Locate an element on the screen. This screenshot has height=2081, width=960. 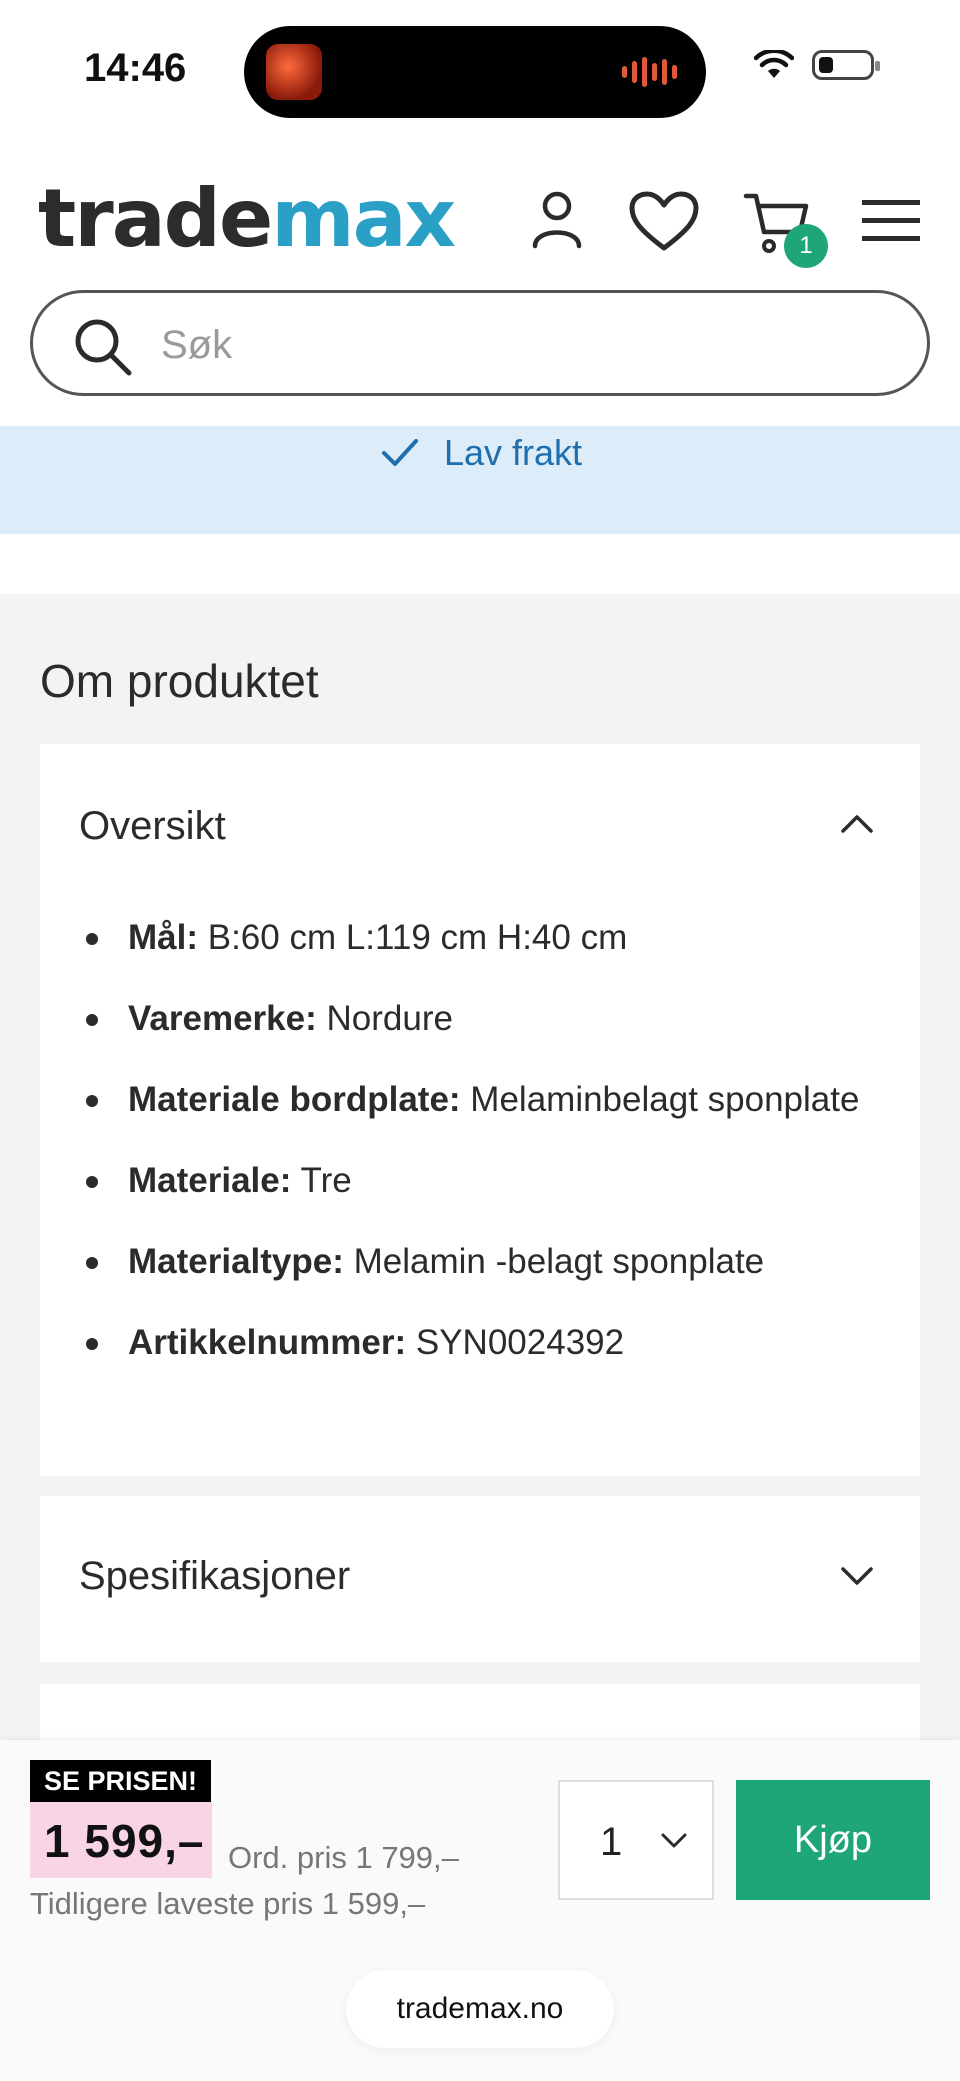
cart-count-badge: 1 is located at coordinates (806, 246).